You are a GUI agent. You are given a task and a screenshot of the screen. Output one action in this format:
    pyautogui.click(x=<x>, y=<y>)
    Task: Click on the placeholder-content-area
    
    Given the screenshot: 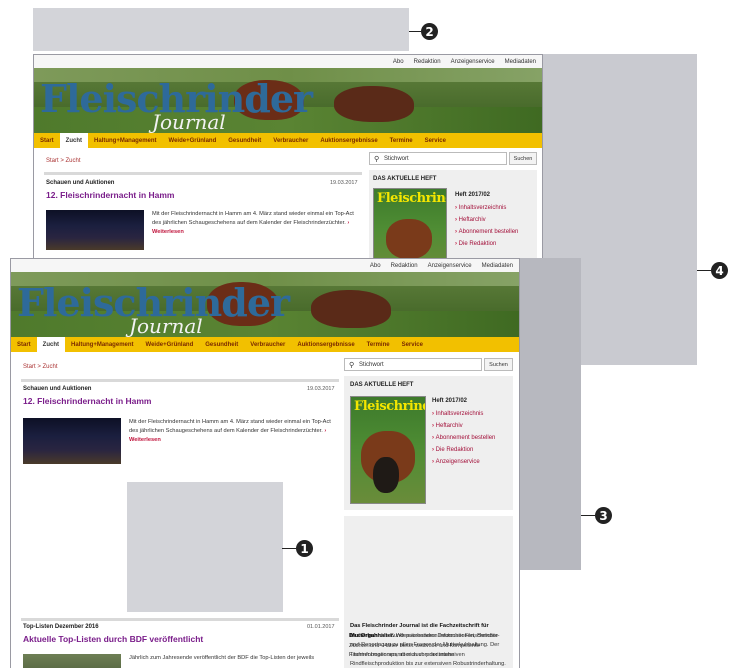 What is the action you would take?
    pyautogui.click(x=205, y=547)
    